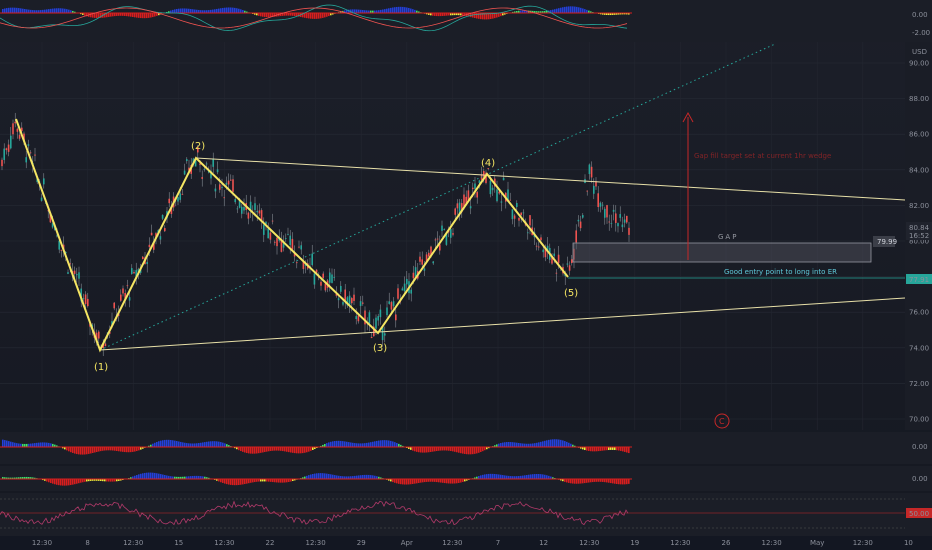 This screenshot has width=932, height=550. What do you see at coordinates (780, 272) in the screenshot?
I see `entry-text: Good entry point to long into ER` at bounding box center [780, 272].